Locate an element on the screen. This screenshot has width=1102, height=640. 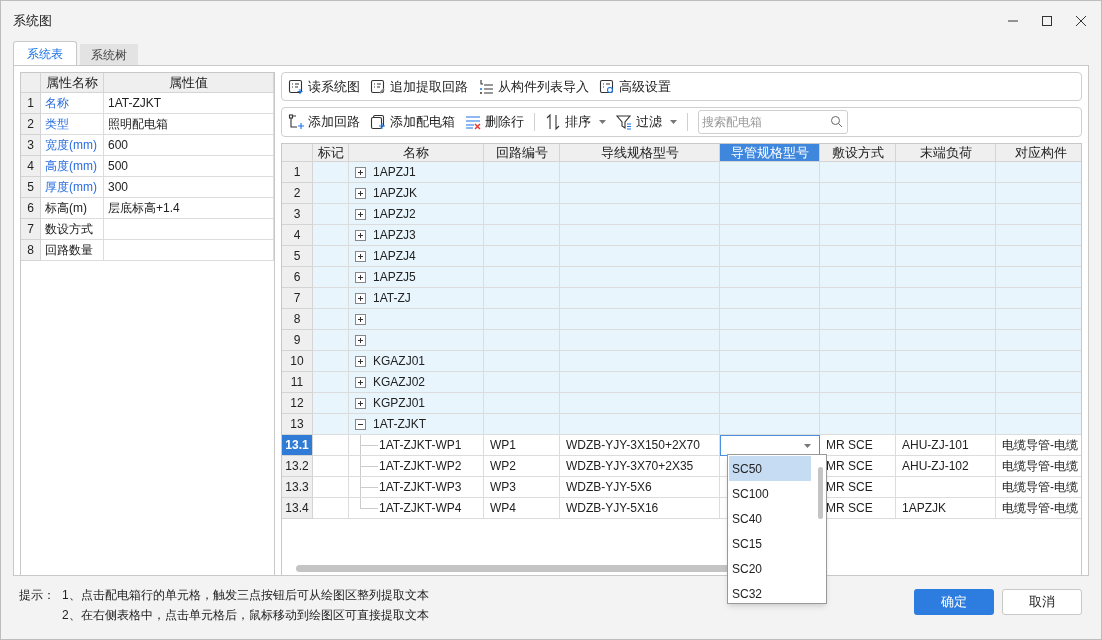
toolbar-button: 删除行 is located at coordinates (494, 122).